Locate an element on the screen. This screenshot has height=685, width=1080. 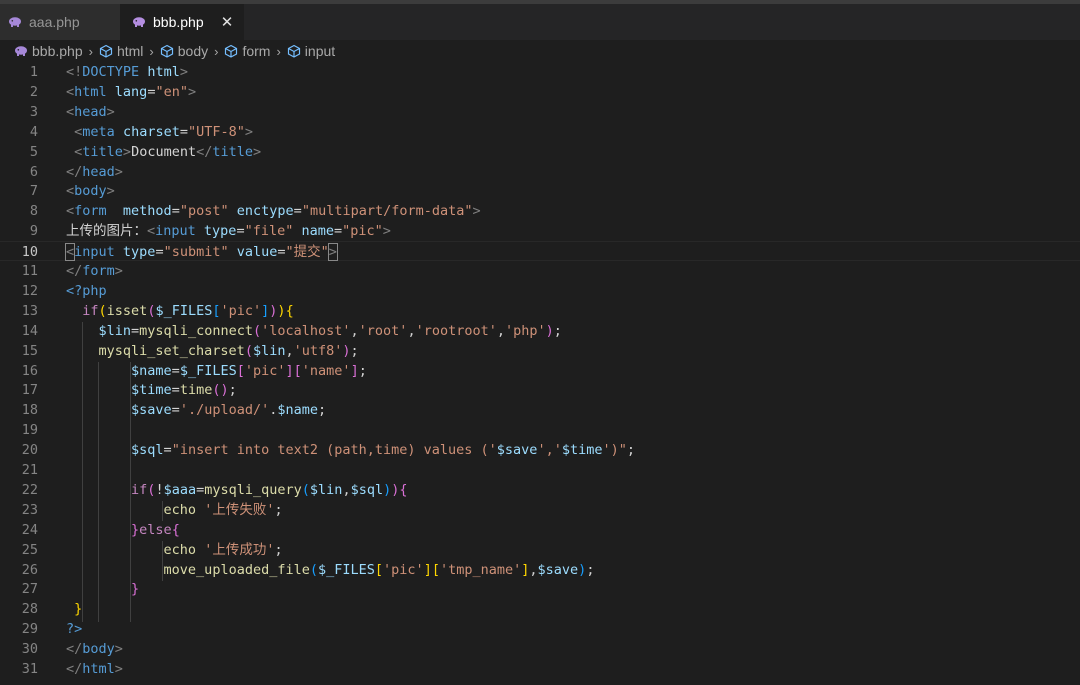
code-token: body is located at coordinates (90, 191).